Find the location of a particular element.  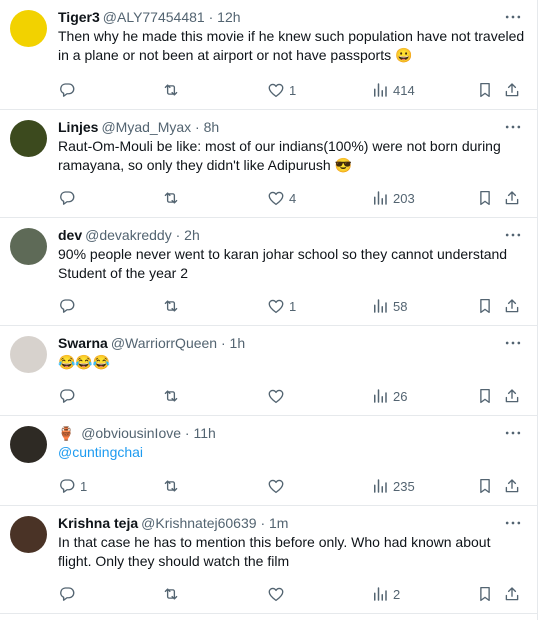

timestamp: 12h is located at coordinates (228, 17).